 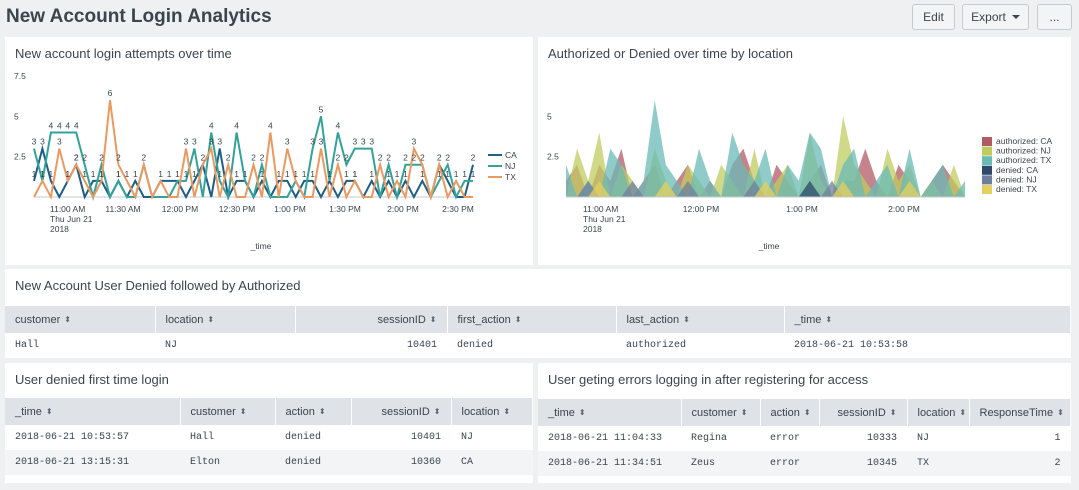 What do you see at coordinates (927, 345) in the screenshot?
I see `table-cell: 2018-06-21 10:53:58` at bounding box center [927, 345].